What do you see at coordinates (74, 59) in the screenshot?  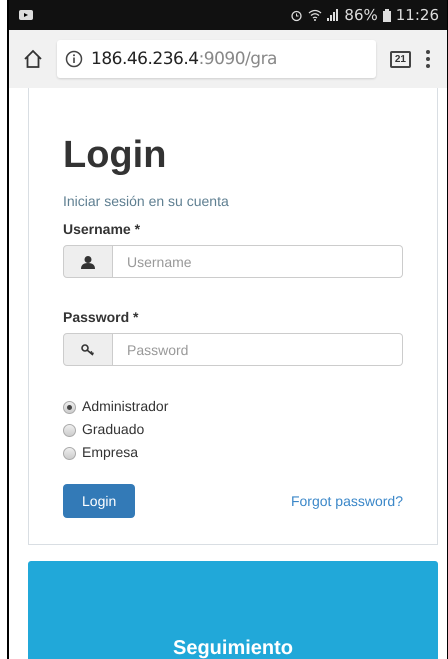 I see `info-icon` at bounding box center [74, 59].